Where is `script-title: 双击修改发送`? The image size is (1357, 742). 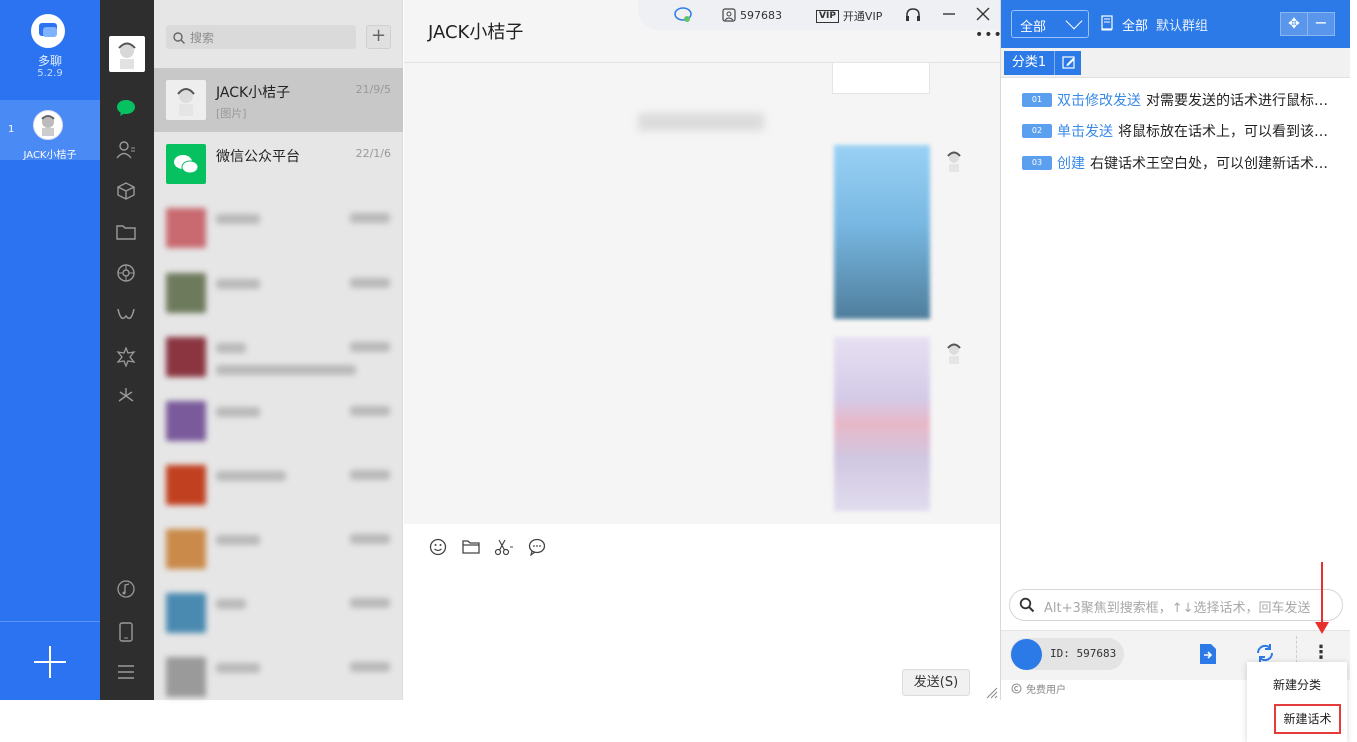 script-title: 双击修改发送 is located at coordinates (1099, 101).